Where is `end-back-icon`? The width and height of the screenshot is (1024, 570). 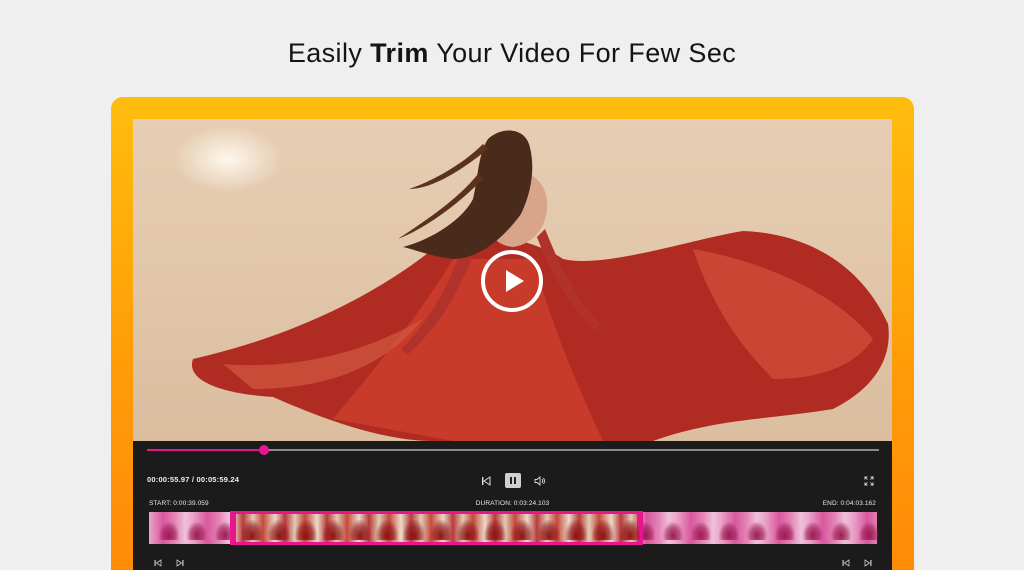 end-back-icon is located at coordinates (846, 564).